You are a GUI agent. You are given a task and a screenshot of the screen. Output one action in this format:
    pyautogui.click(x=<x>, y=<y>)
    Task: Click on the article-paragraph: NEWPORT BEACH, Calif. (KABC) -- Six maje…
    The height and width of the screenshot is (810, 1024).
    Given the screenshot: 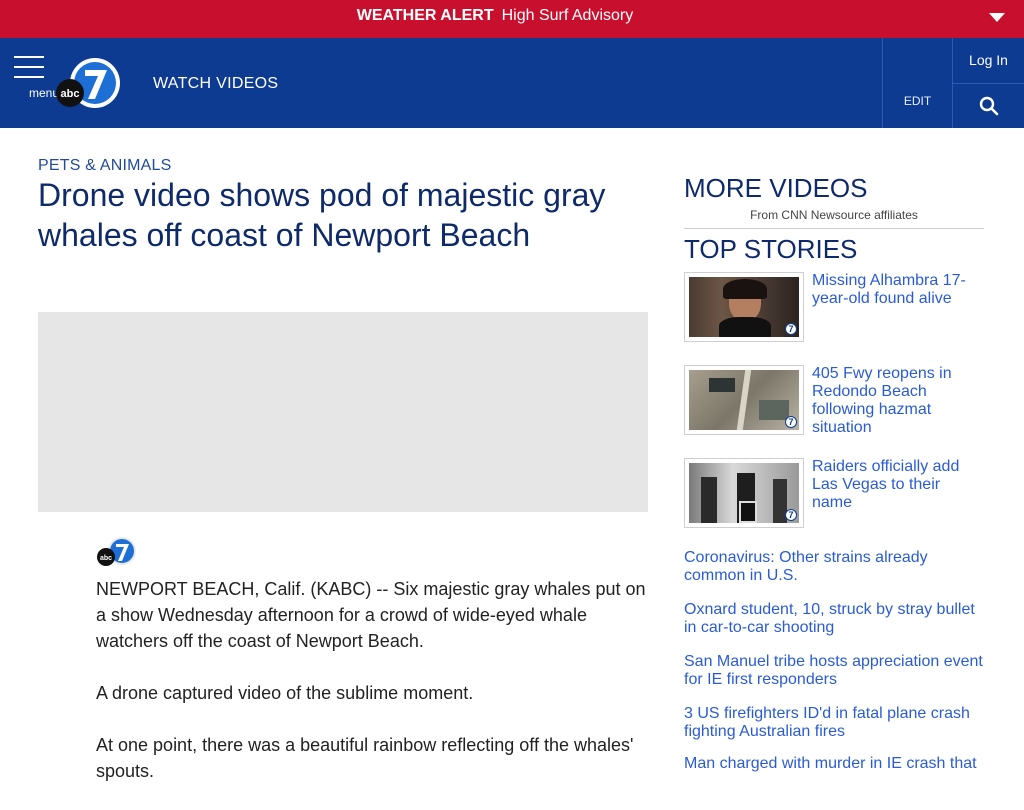 What is the action you would take?
    pyautogui.click(x=371, y=615)
    